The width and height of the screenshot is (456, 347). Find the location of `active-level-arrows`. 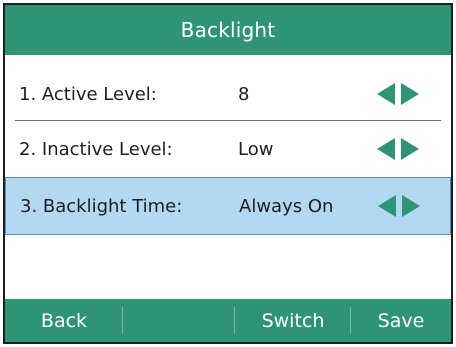

active-level-arrows is located at coordinates (398, 94).